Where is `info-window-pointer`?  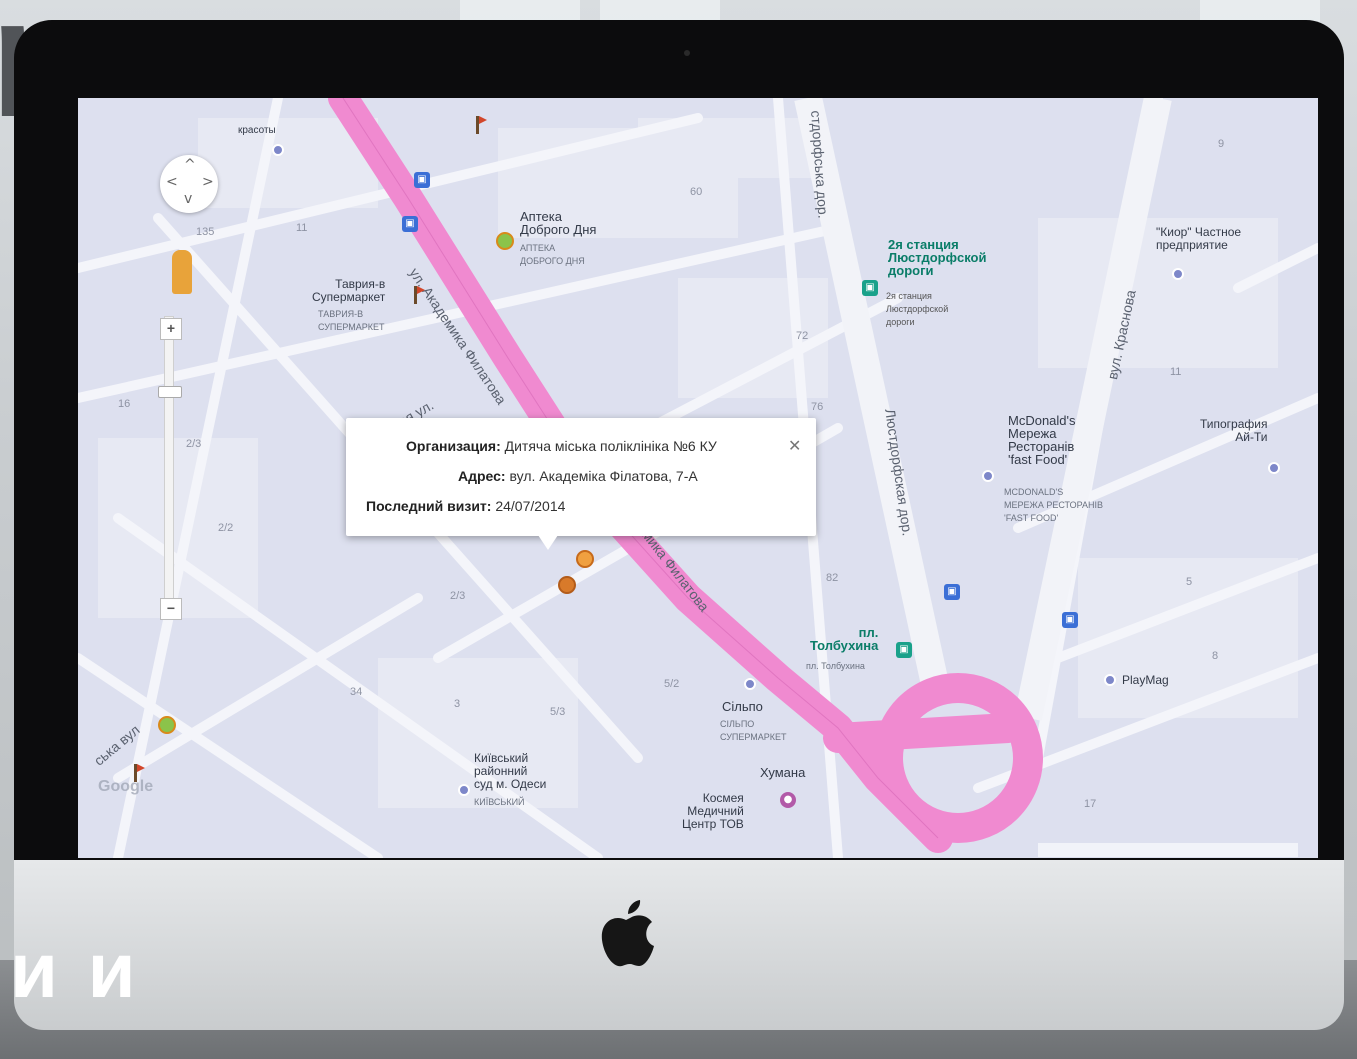
info-window-pointer is located at coordinates (548, 541).